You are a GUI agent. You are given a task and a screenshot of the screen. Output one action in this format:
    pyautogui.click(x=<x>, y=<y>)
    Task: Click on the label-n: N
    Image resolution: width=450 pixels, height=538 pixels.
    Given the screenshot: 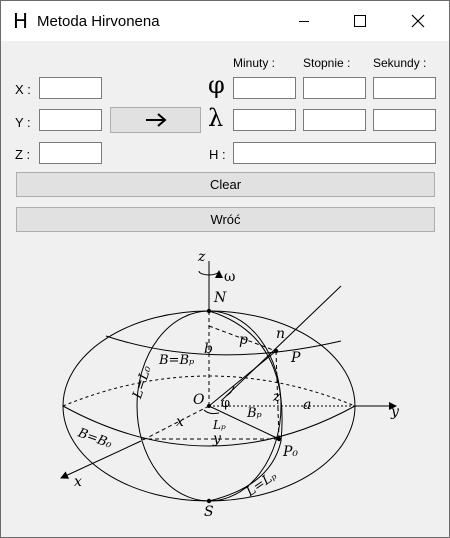 What is the action you would take?
    pyautogui.click(x=220, y=298)
    